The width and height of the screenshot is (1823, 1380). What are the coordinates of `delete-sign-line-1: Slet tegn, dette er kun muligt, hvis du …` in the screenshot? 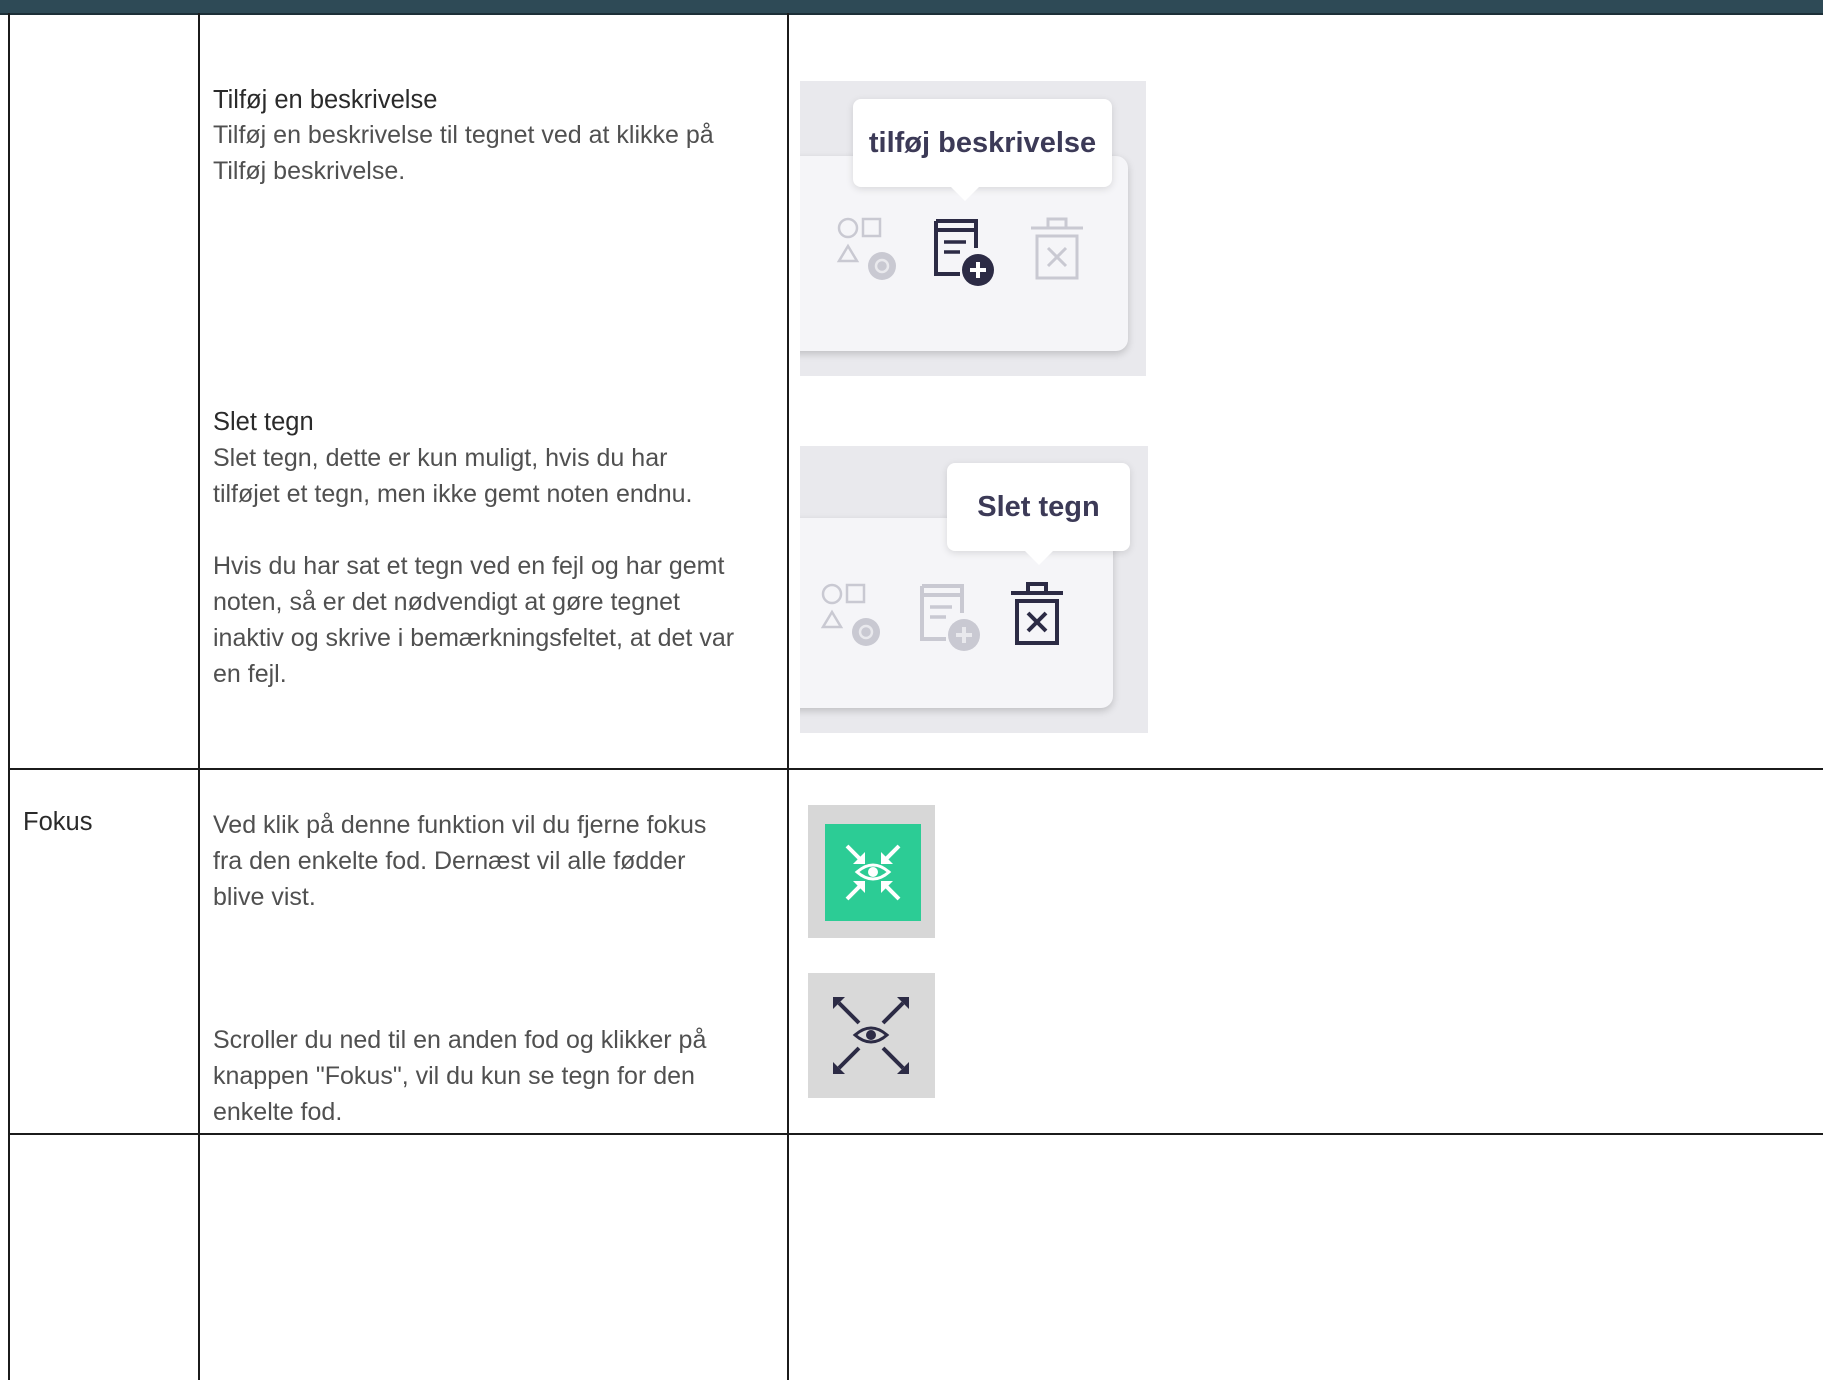 It's located at (440, 458).